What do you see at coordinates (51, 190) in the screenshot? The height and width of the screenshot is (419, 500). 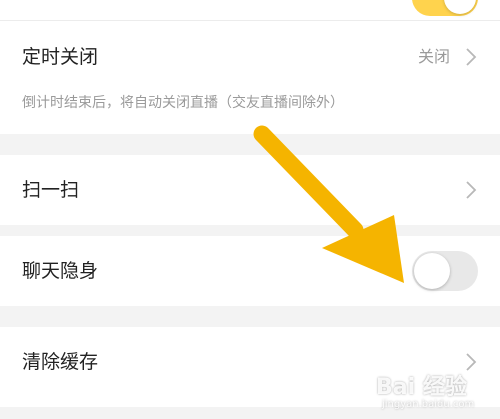 I see `scan-label: 扫一扫` at bounding box center [51, 190].